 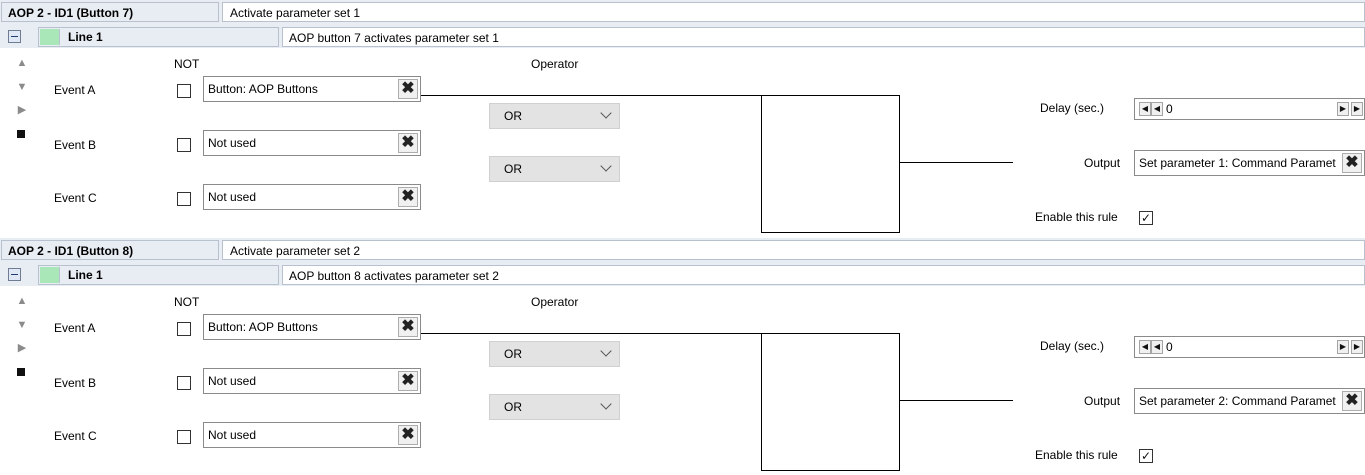 What do you see at coordinates (823, 275) in the screenshot?
I see `line-description-field: AOP button 8 activates parameter set 2` at bounding box center [823, 275].